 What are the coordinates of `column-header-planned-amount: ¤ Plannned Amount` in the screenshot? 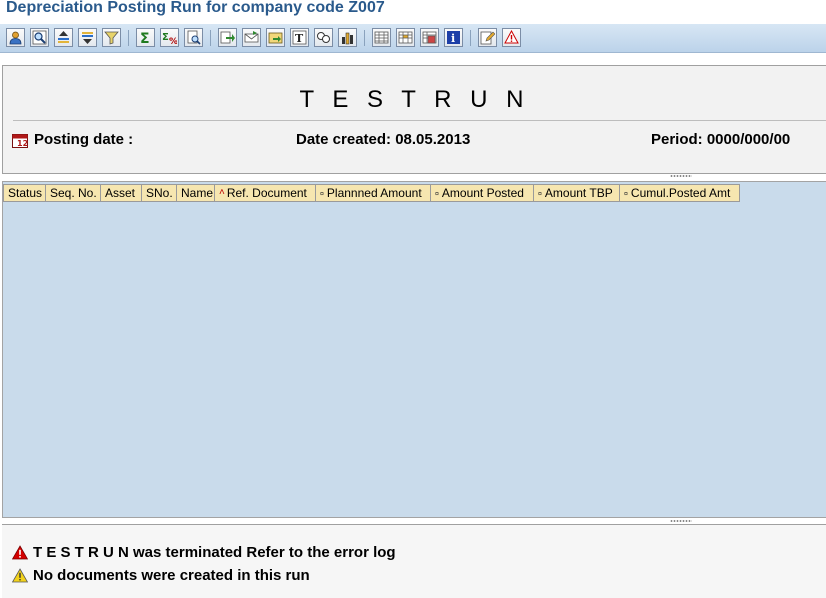 It's located at (373, 193).